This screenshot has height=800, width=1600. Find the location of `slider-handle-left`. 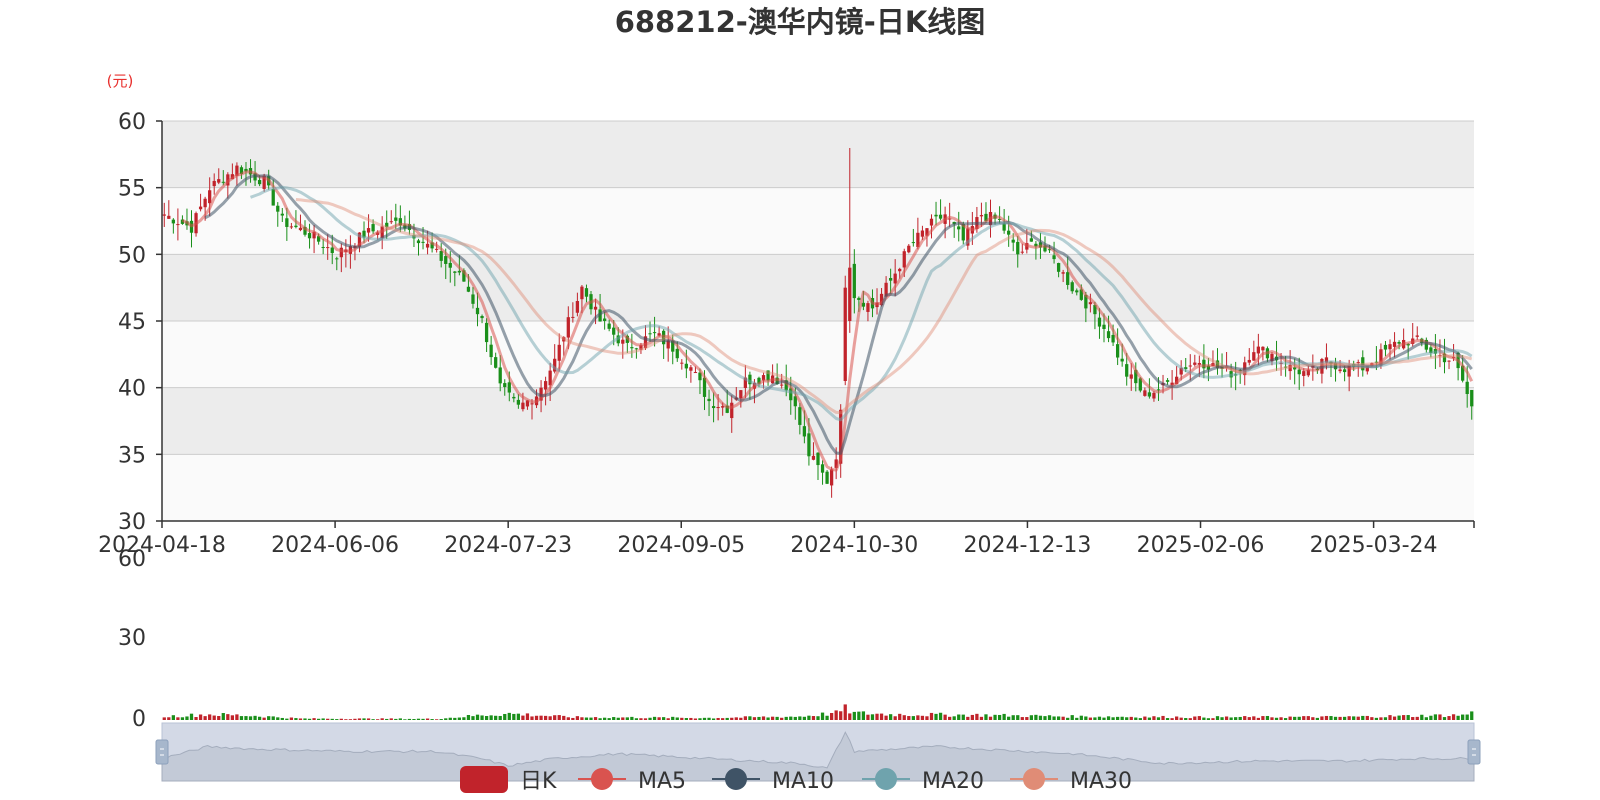

slider-handle-left is located at coordinates (162, 752).